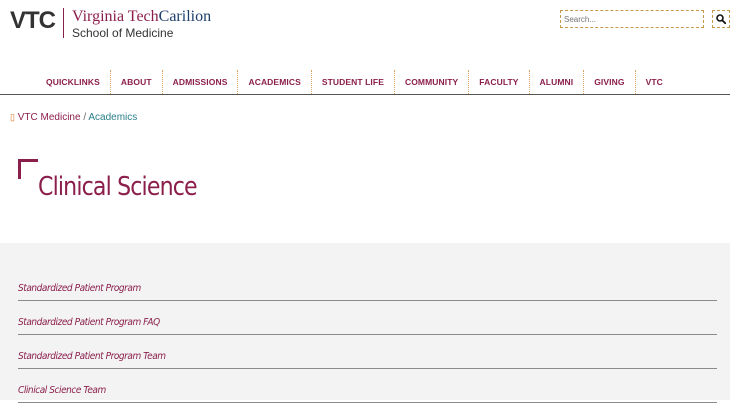  Describe the element at coordinates (92, 356) in the screenshot. I see `link-standardized-patient-program-team: Standardized Patient Program Team` at that location.